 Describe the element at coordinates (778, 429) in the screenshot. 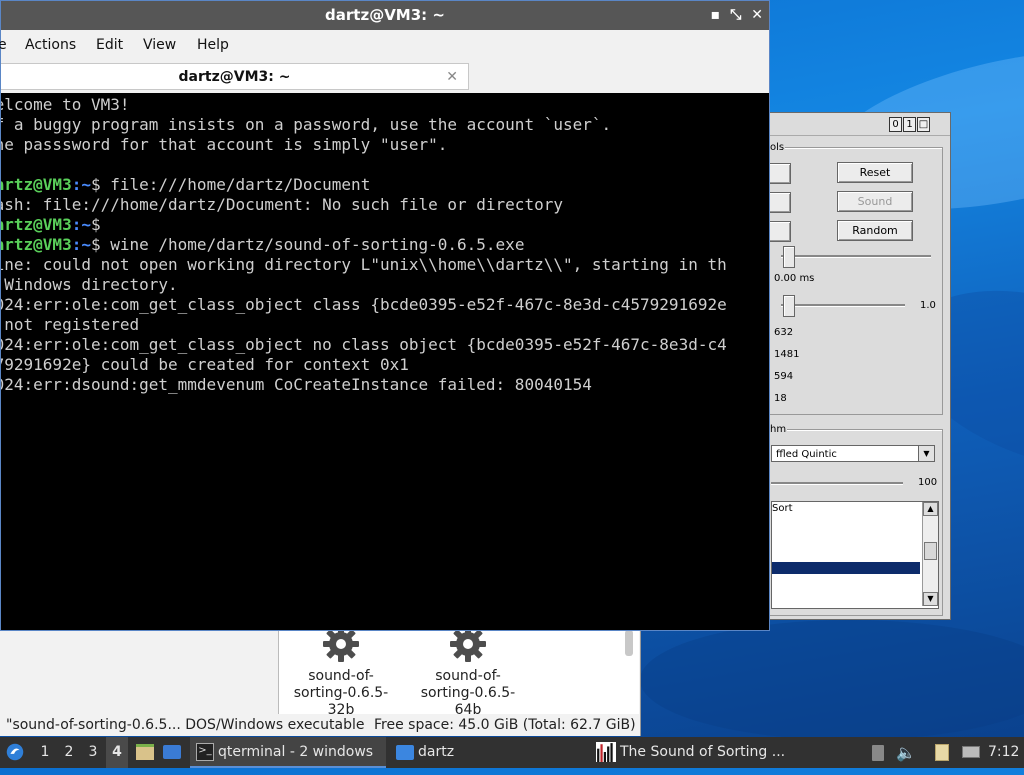

I see `algorithm-group-label: hm` at that location.